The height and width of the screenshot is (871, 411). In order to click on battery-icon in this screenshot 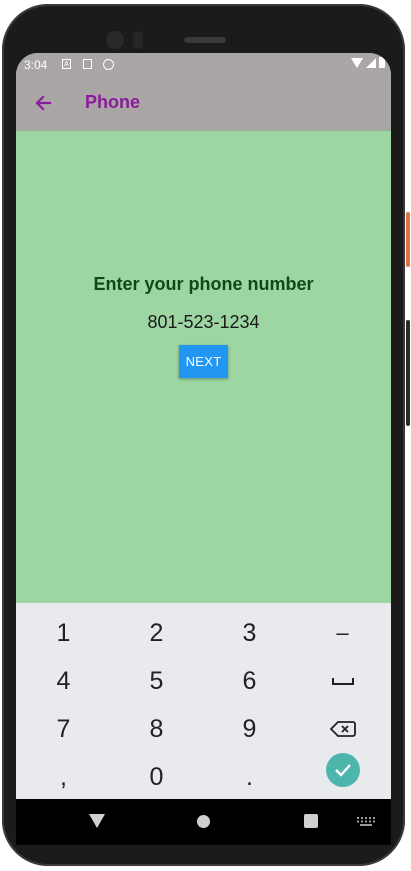, I will do `click(382, 62)`.